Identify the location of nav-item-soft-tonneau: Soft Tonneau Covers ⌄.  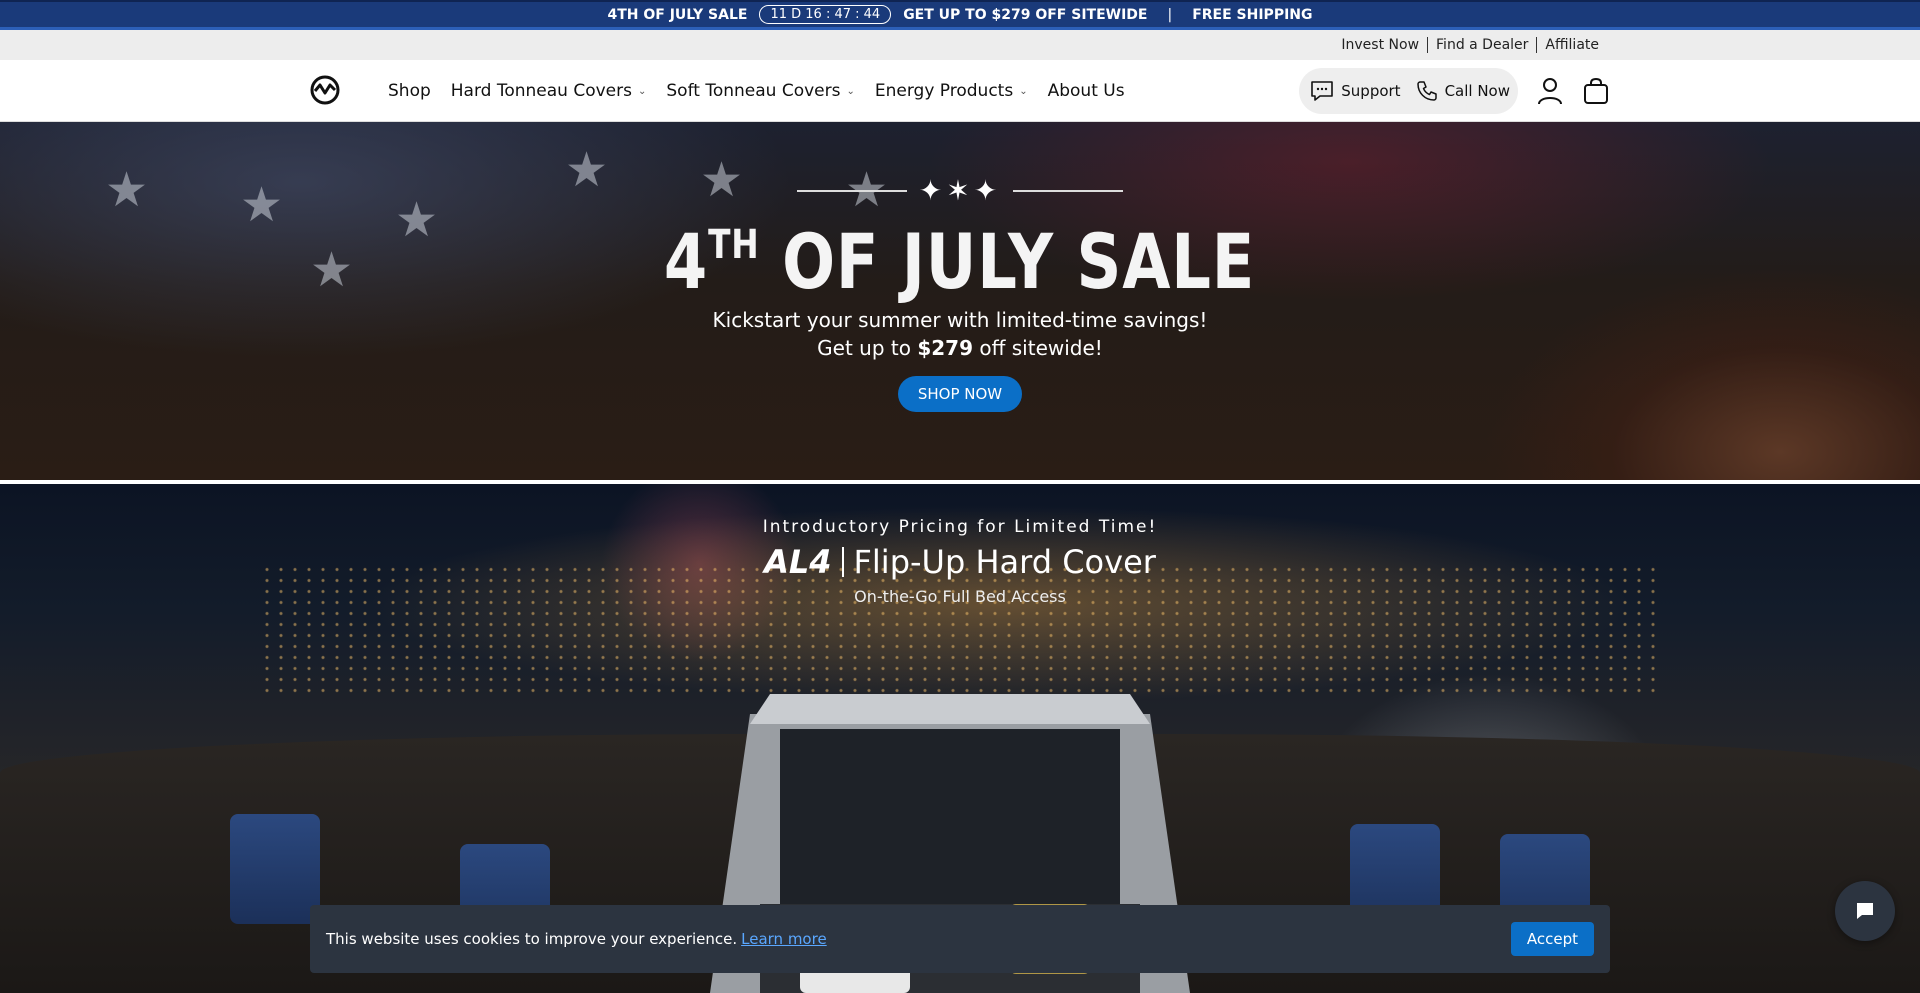
(760, 91).